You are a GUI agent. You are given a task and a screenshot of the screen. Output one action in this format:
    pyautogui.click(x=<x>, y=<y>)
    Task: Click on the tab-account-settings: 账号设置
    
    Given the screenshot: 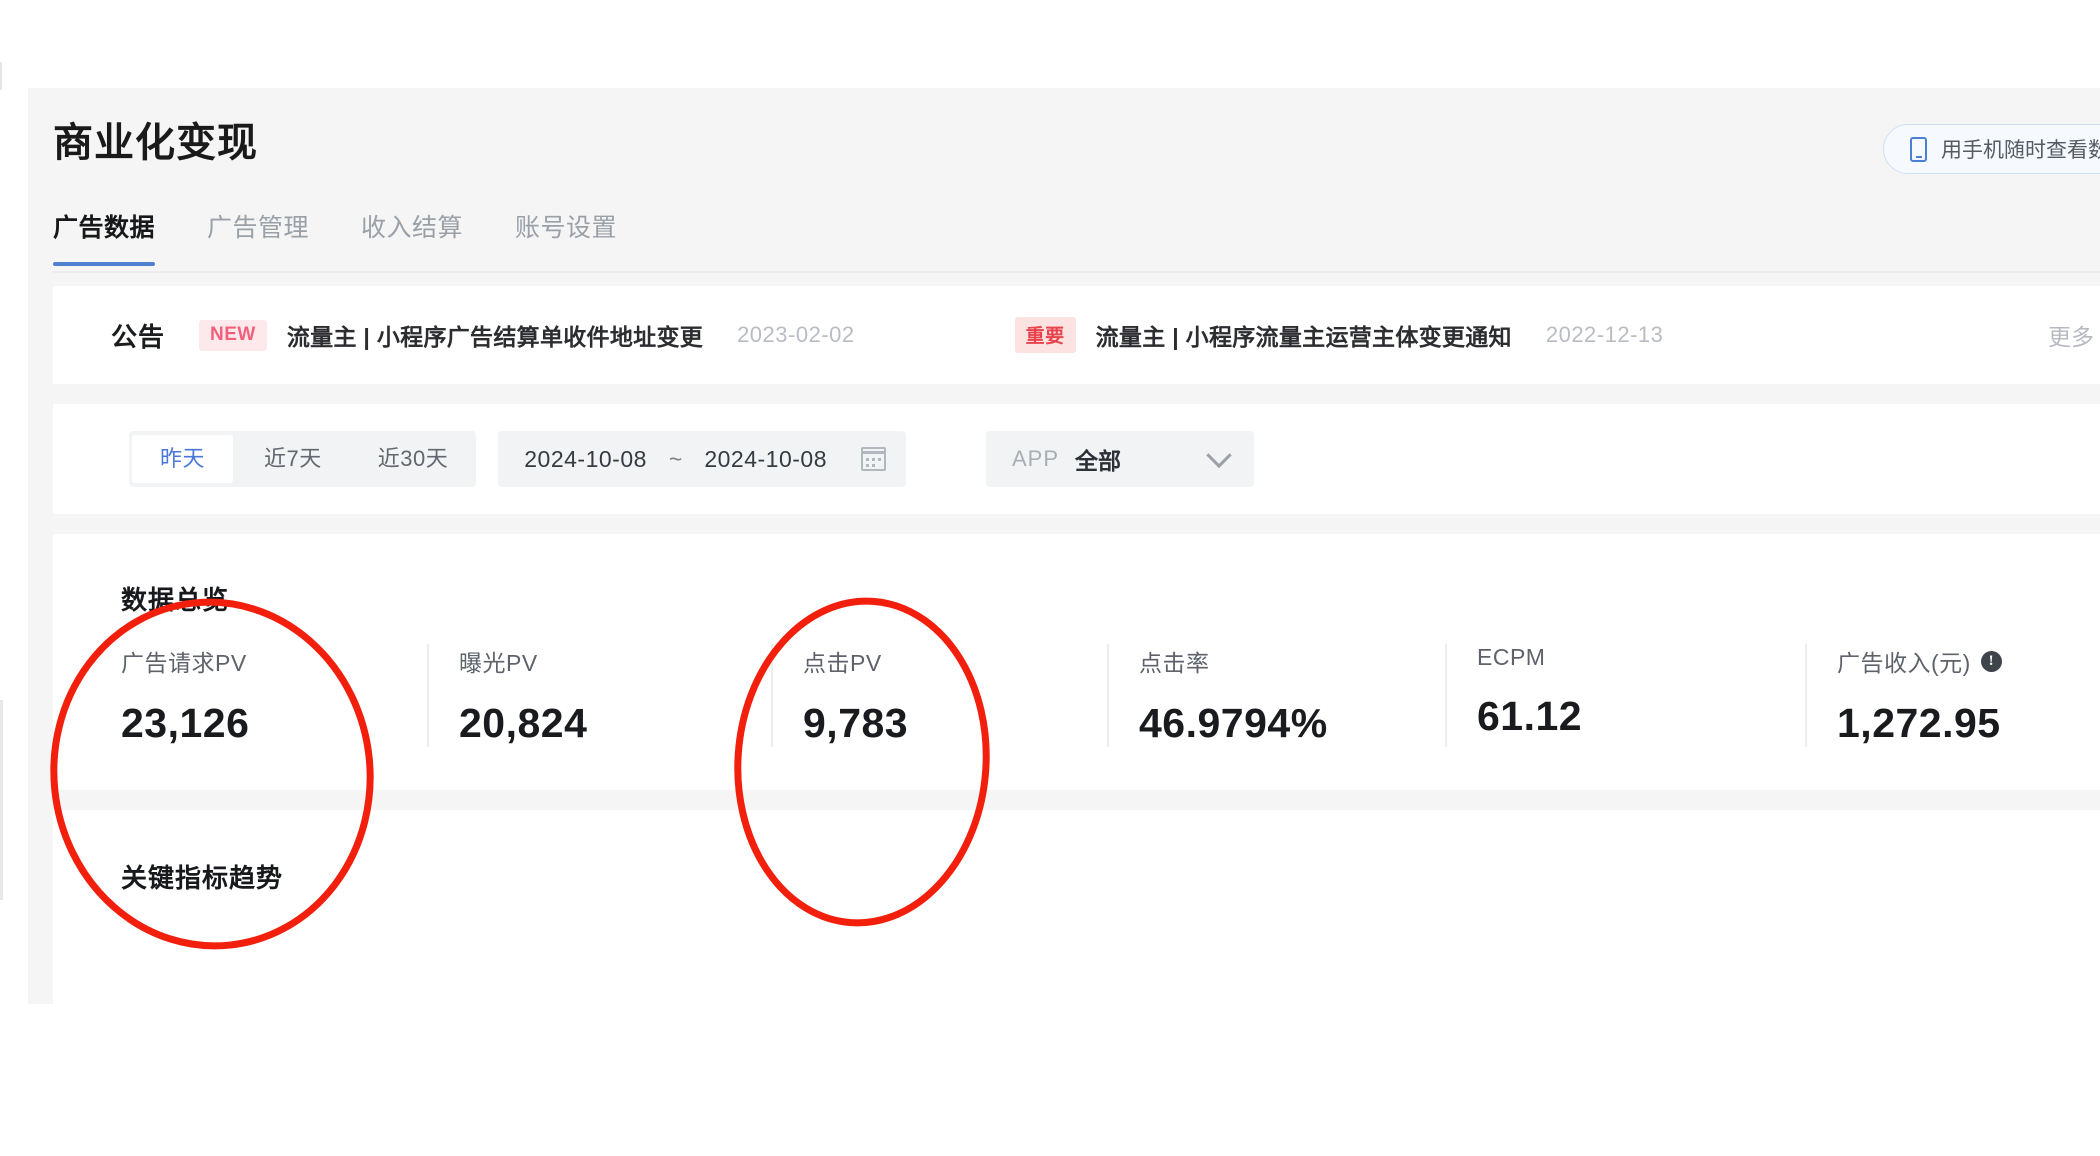 What is the action you would take?
    pyautogui.click(x=566, y=237)
    